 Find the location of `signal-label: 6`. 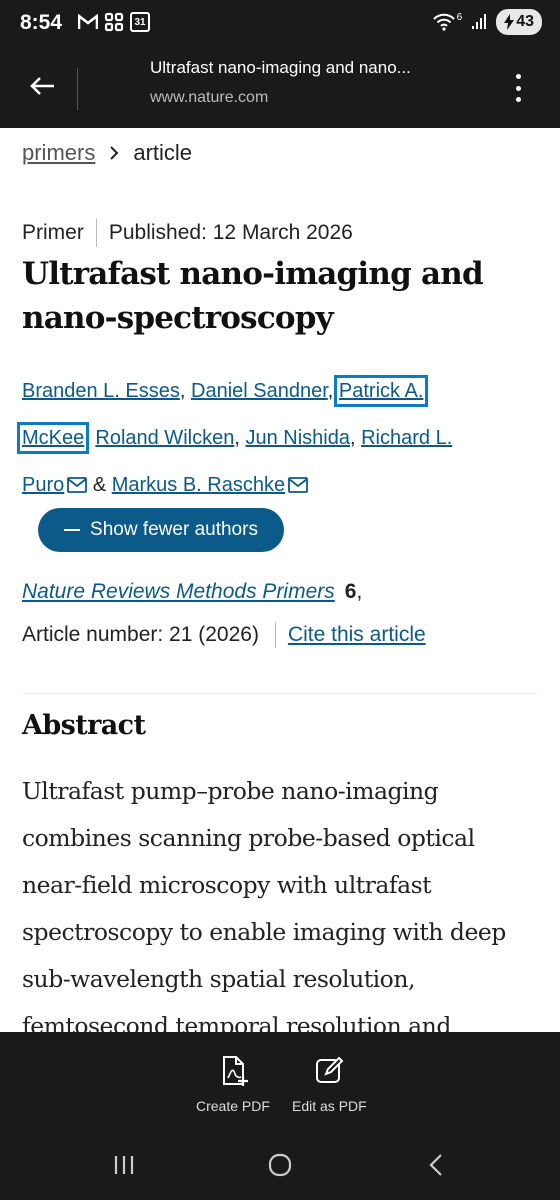

signal-label: 6 is located at coordinates (459, 17).